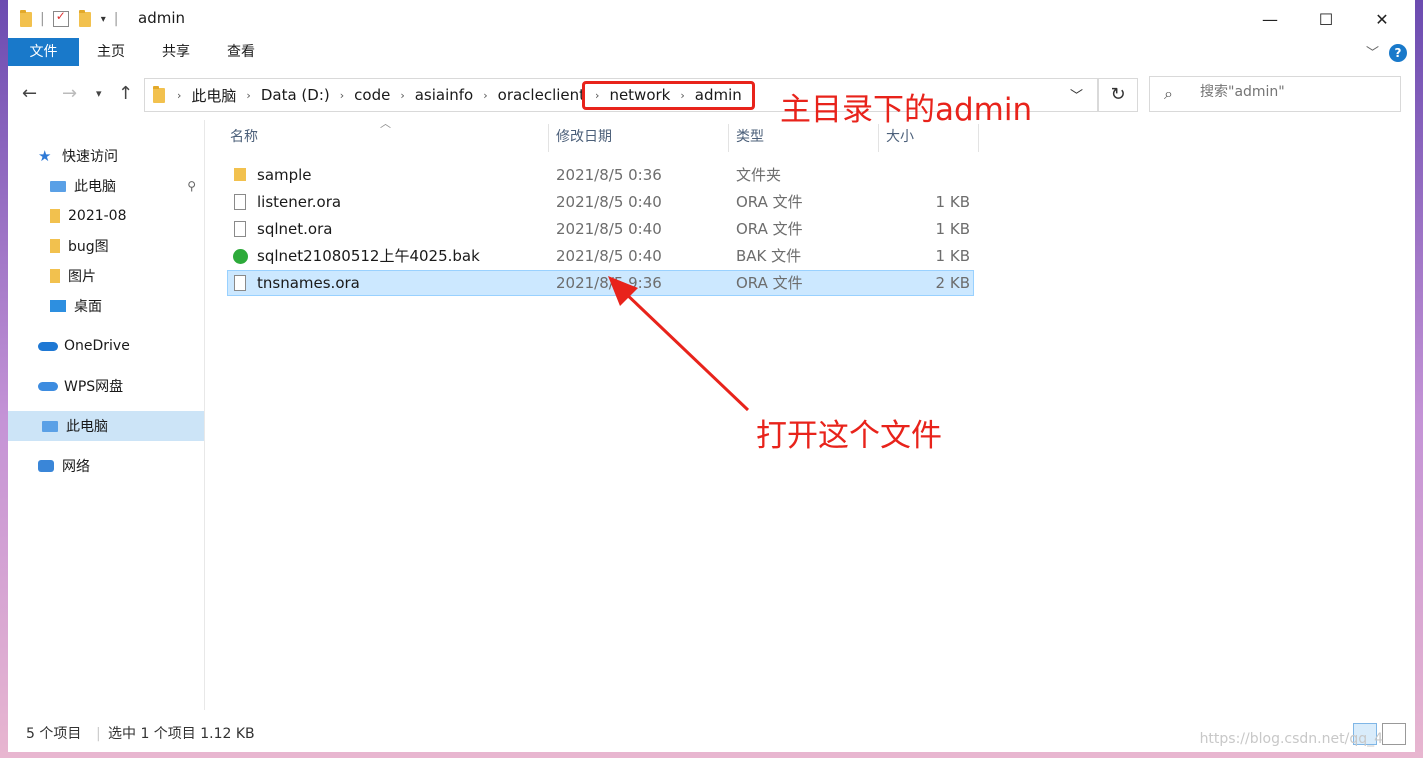 The width and height of the screenshot is (1423, 758). I want to click on arrow-line, so click(685, 350).